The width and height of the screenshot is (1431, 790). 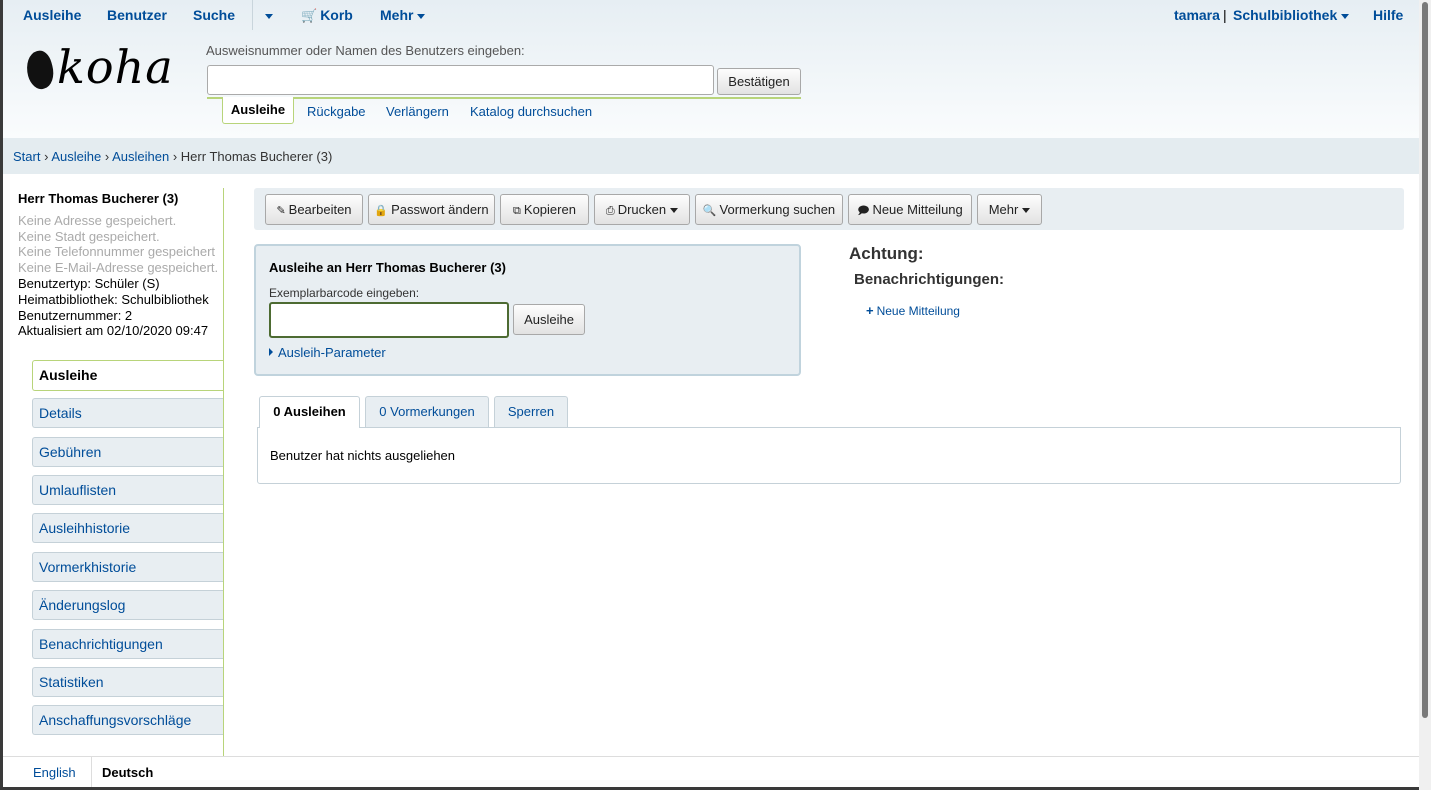 What do you see at coordinates (76, 156) in the screenshot?
I see `breadcrumb-circulation: Ausleihe` at bounding box center [76, 156].